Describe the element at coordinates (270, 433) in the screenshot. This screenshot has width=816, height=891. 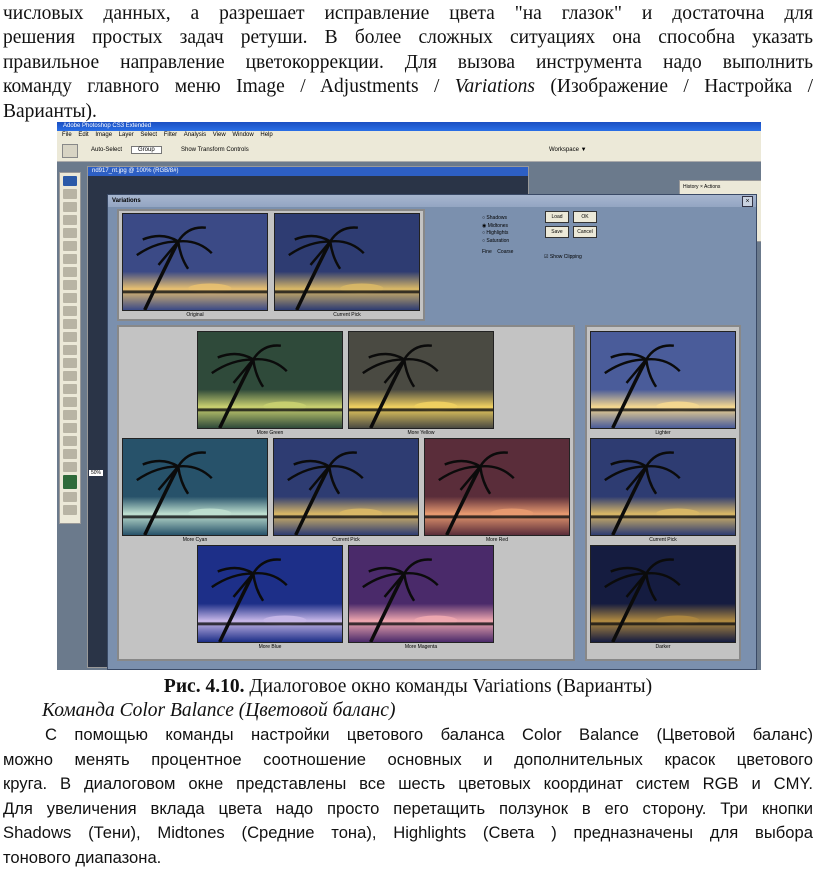
I see `caption-more-green: More Green` at that location.